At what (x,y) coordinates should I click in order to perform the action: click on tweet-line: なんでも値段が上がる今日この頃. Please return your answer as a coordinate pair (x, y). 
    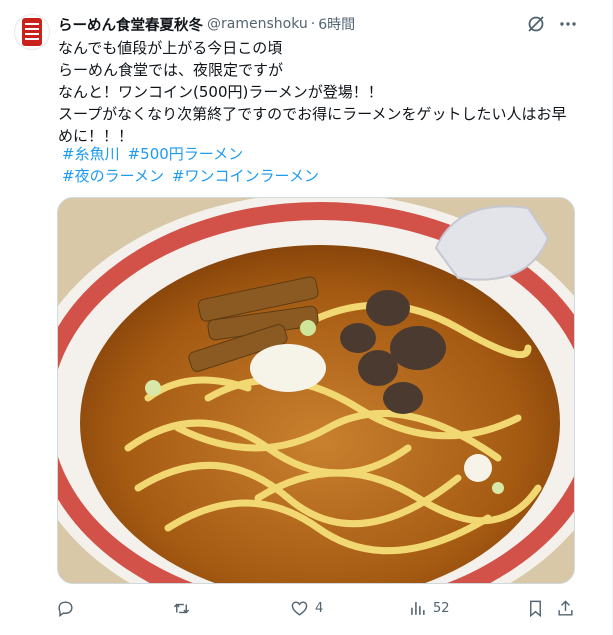
    Looking at the image, I should click on (170, 48).